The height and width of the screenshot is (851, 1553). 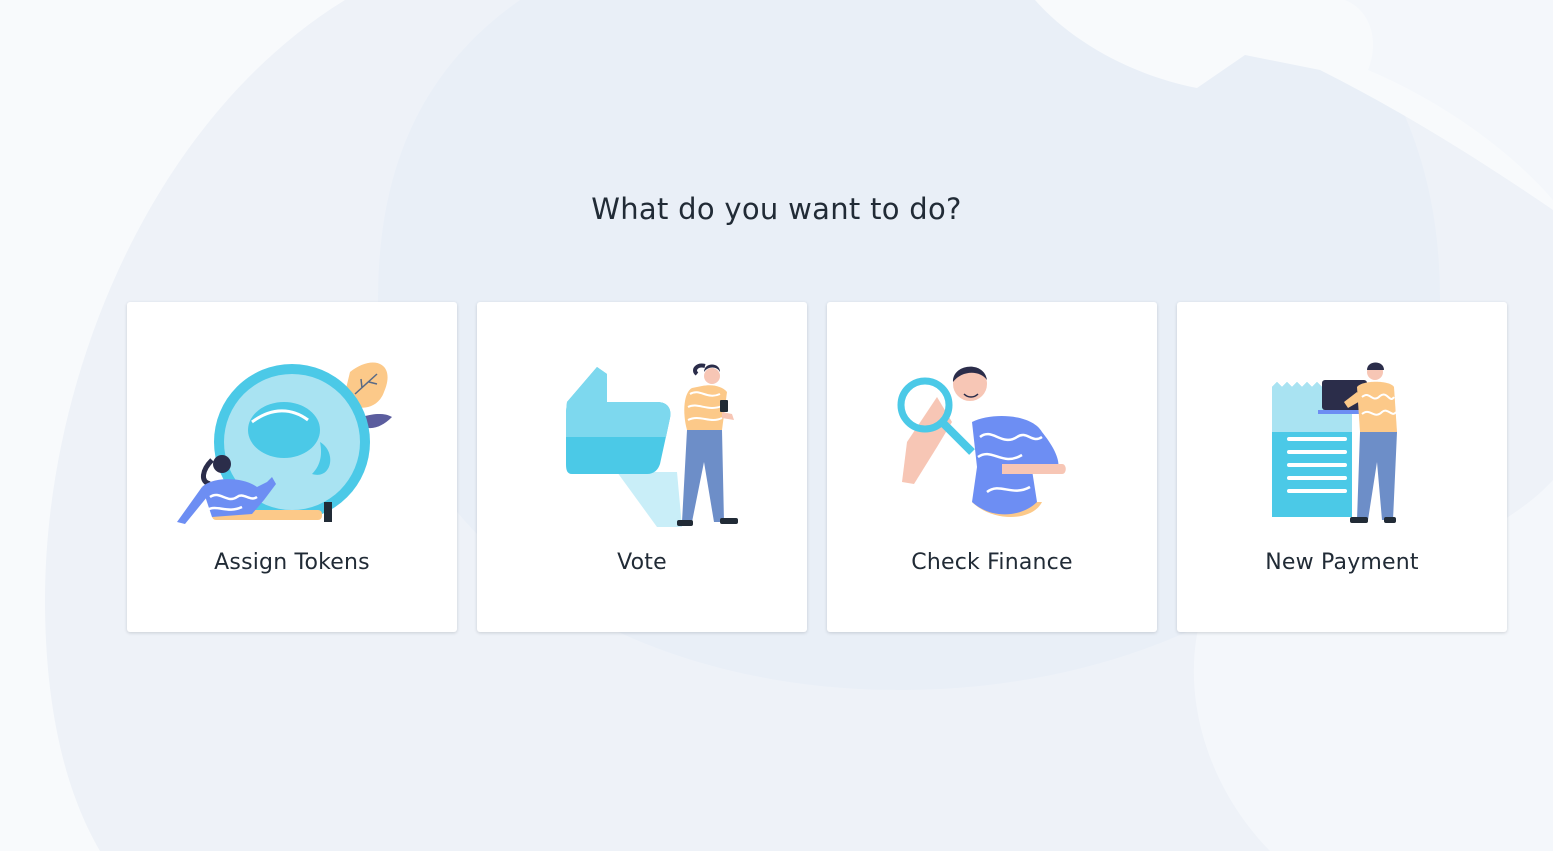 What do you see at coordinates (292, 562) in the screenshot?
I see `assign-tokens-label: Assign Tokens` at bounding box center [292, 562].